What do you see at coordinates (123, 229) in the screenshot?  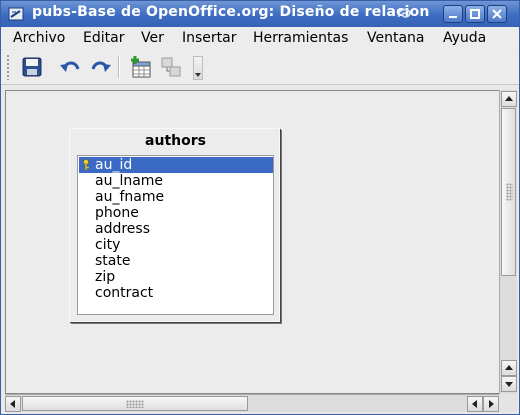 I see `field-name: address` at bounding box center [123, 229].